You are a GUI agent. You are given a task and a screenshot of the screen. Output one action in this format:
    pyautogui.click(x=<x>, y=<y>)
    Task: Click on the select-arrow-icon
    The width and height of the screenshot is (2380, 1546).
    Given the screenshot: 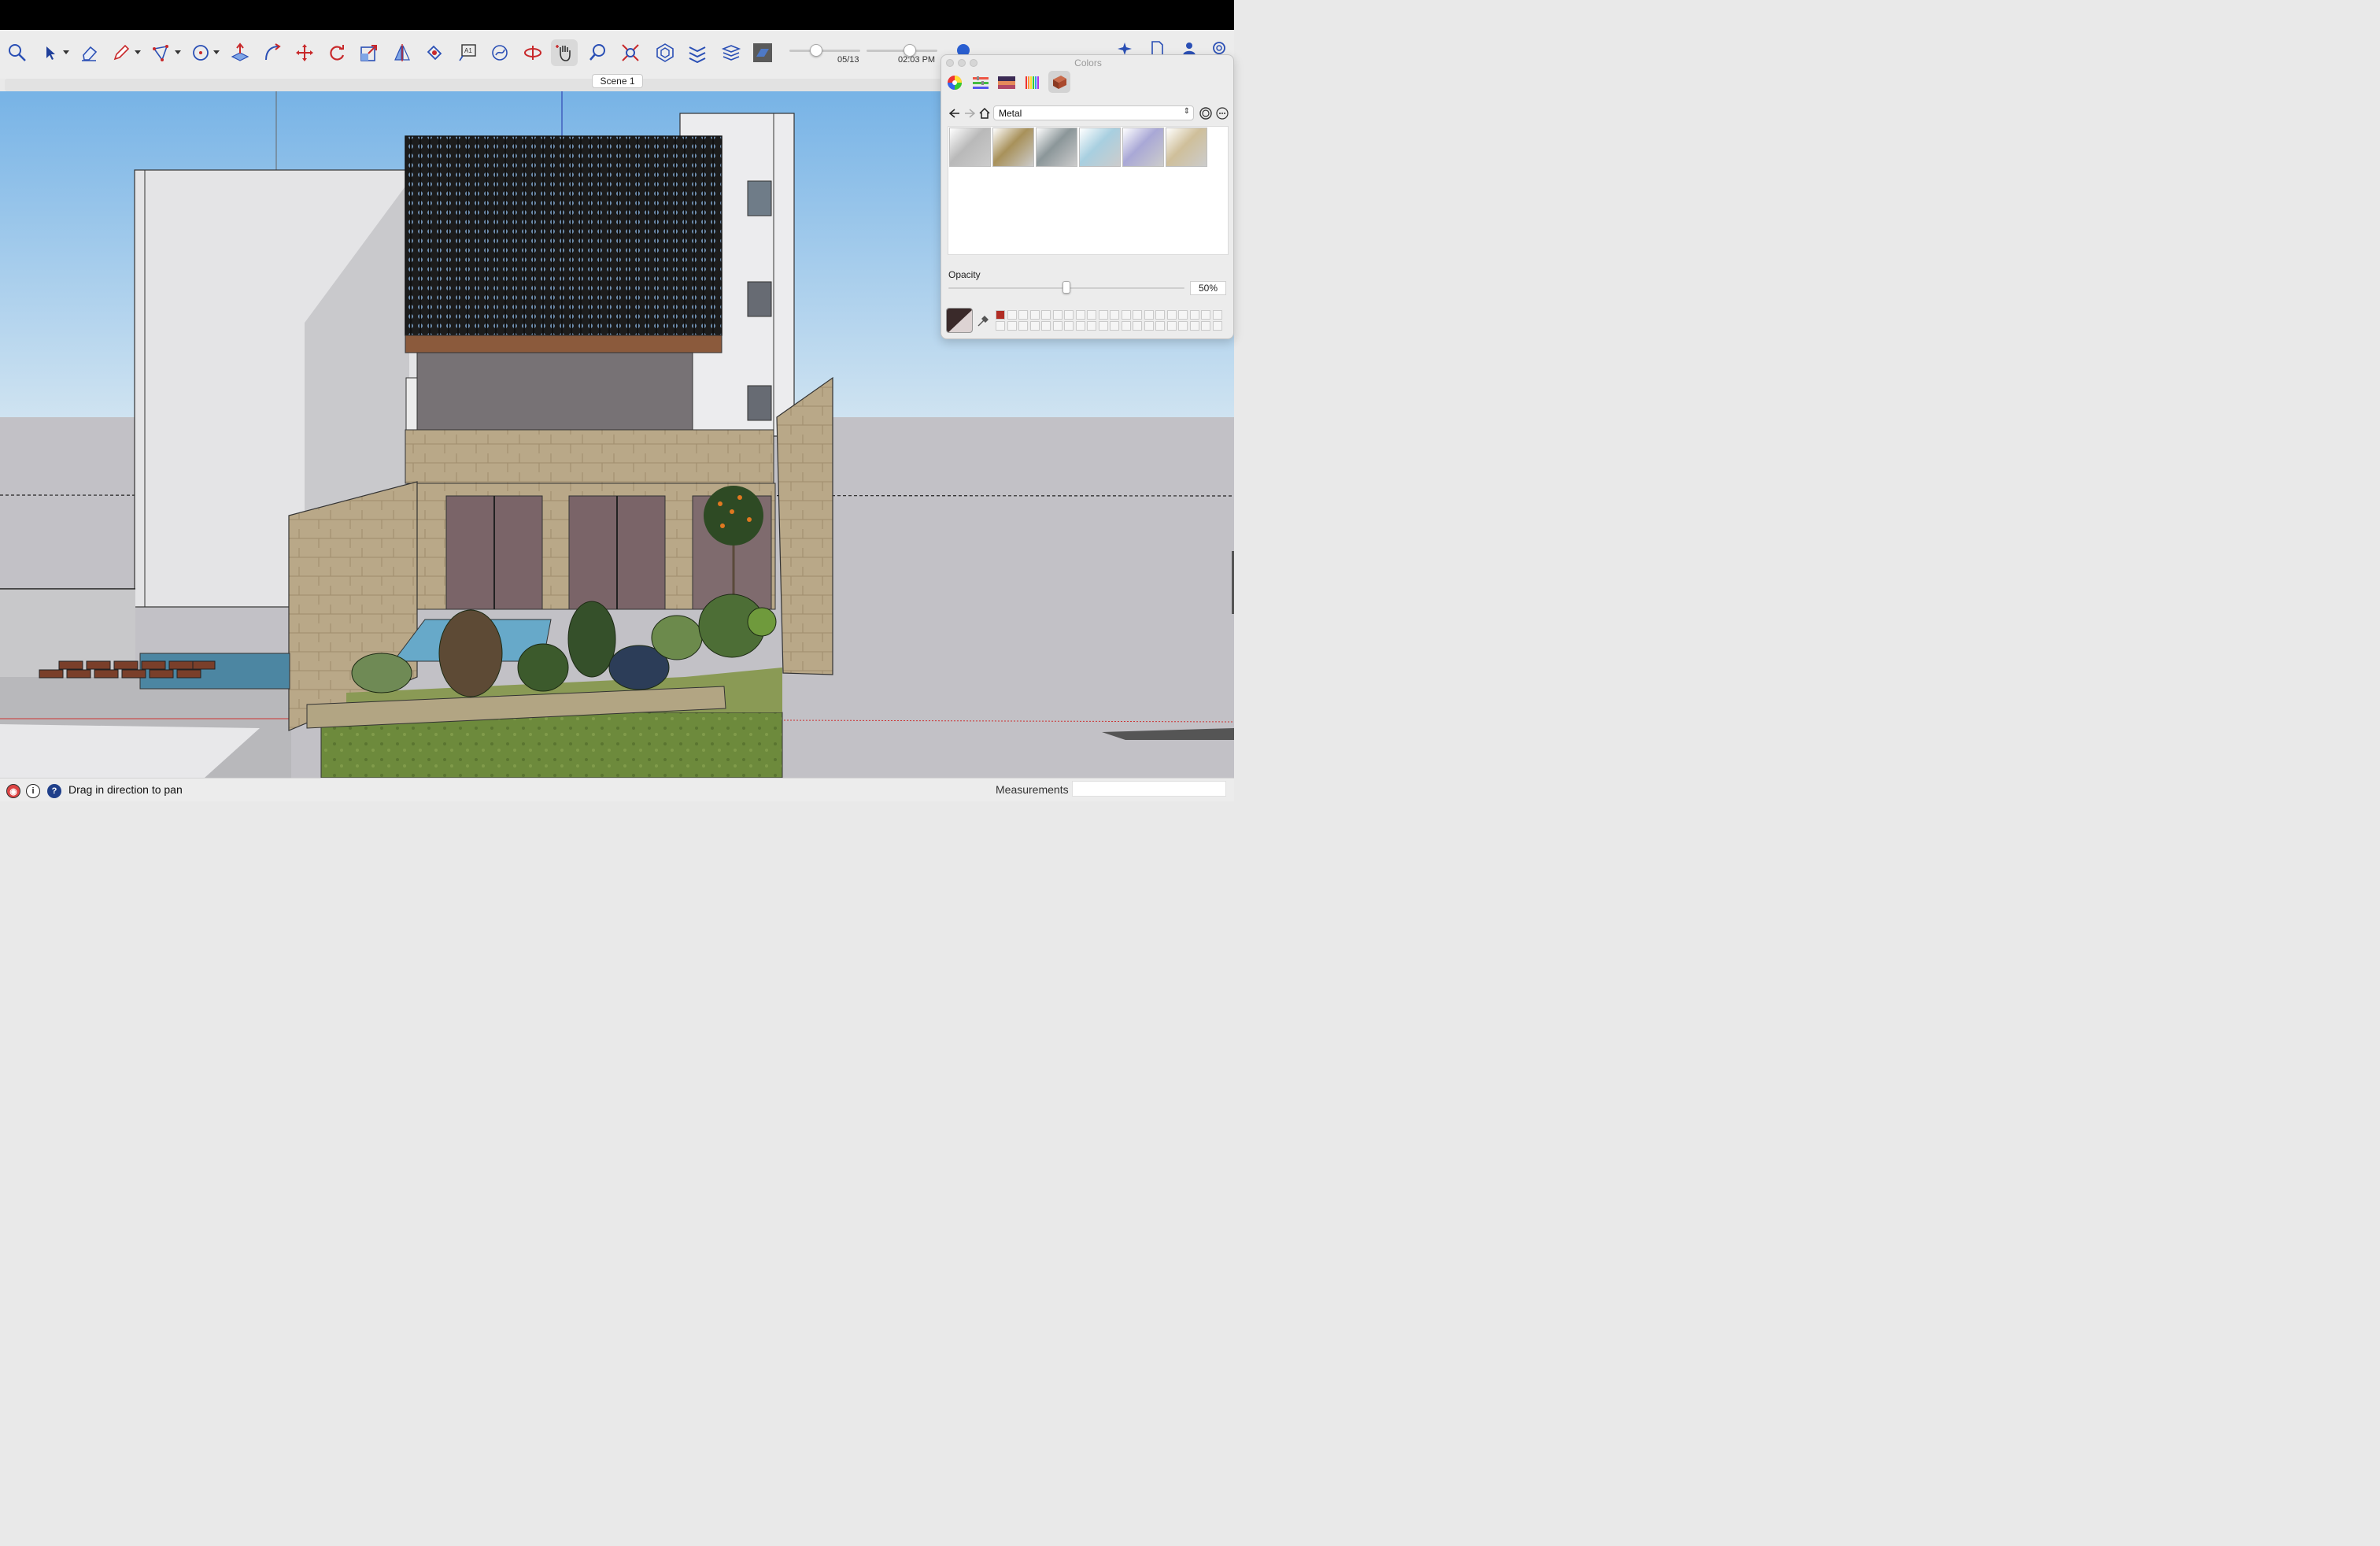 What is the action you would take?
    pyautogui.click(x=49, y=52)
    